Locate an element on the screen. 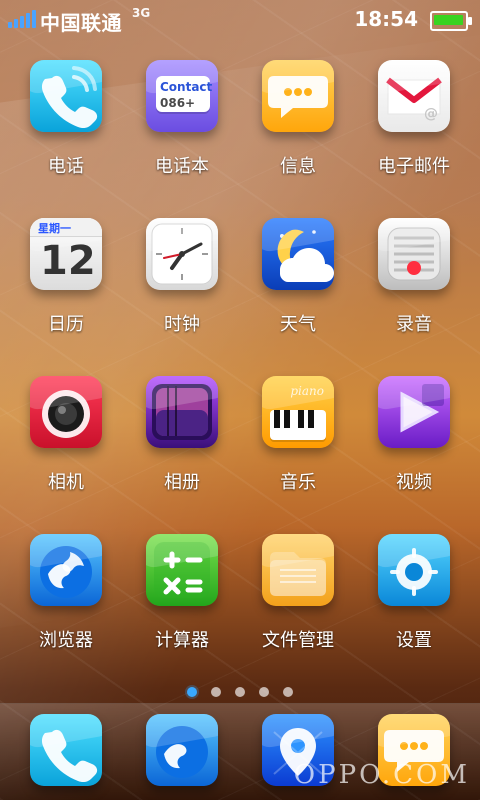 Image resolution: width=480 pixels, height=800 pixels. app-label: 设置 is located at coordinates (414, 640).